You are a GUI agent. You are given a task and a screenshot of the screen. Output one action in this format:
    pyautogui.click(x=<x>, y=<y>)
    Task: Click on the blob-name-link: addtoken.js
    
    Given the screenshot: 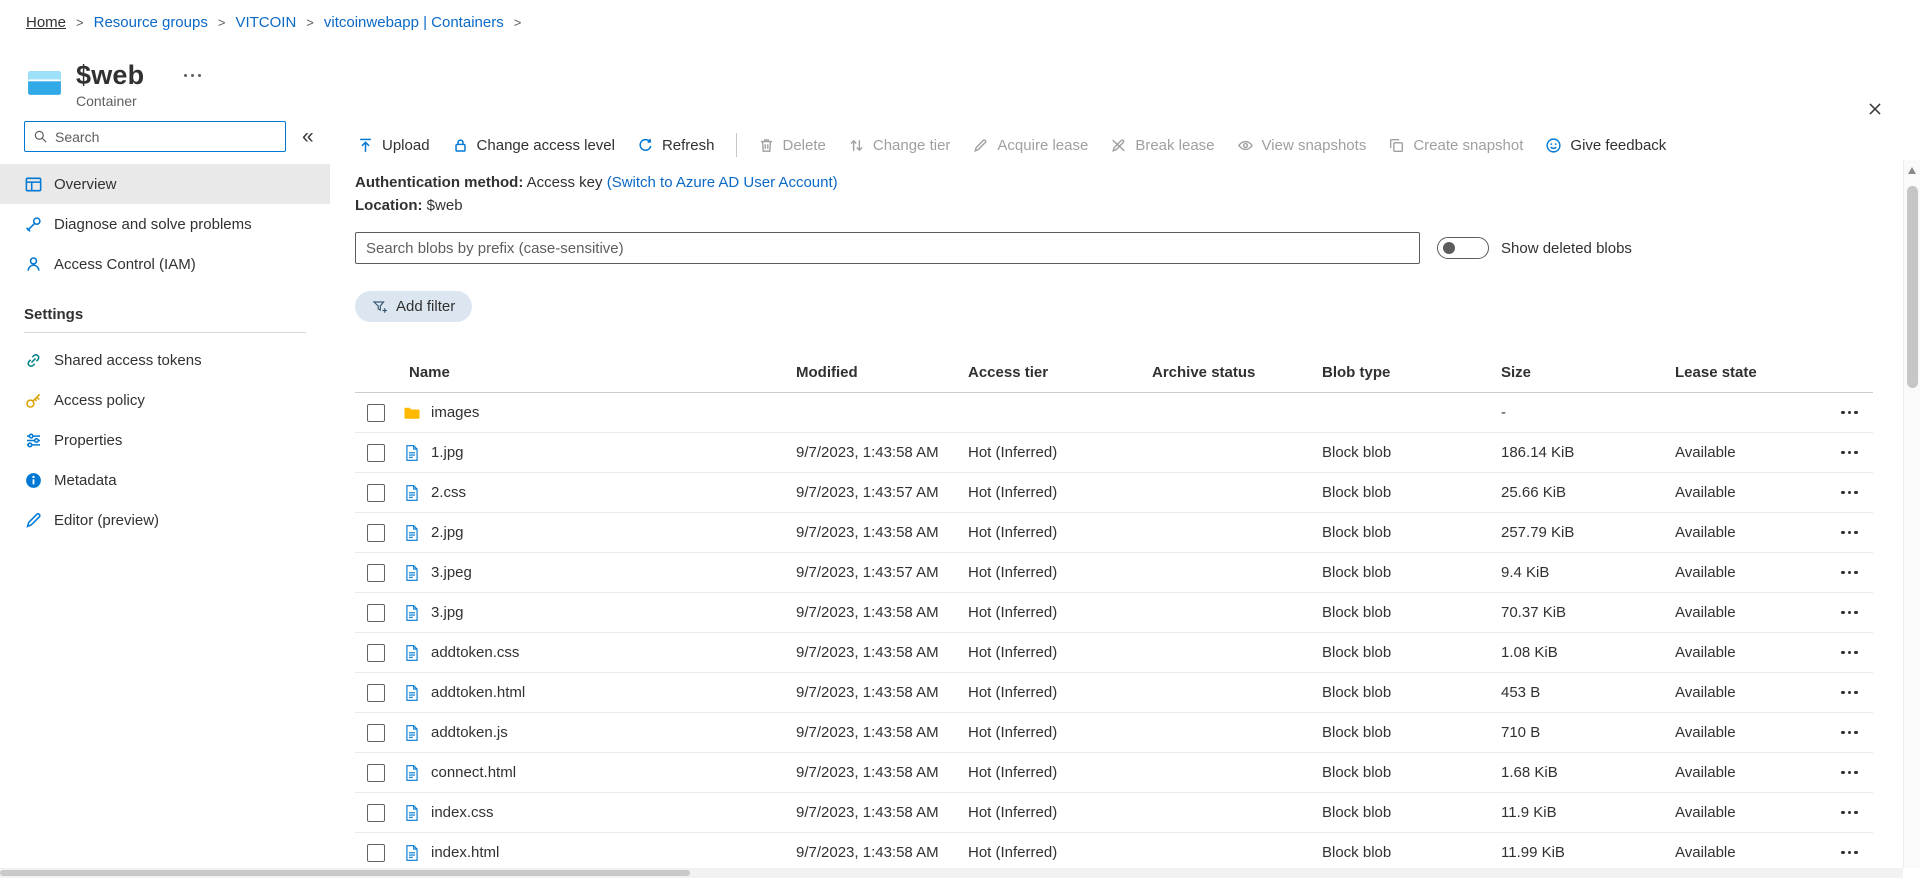 What is the action you would take?
    pyautogui.click(x=469, y=732)
    